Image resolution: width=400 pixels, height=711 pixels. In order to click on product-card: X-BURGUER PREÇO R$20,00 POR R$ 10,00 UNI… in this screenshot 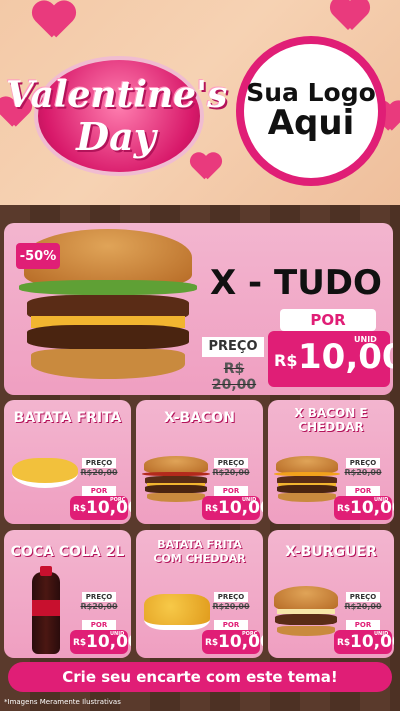, I will do `click(331, 594)`.